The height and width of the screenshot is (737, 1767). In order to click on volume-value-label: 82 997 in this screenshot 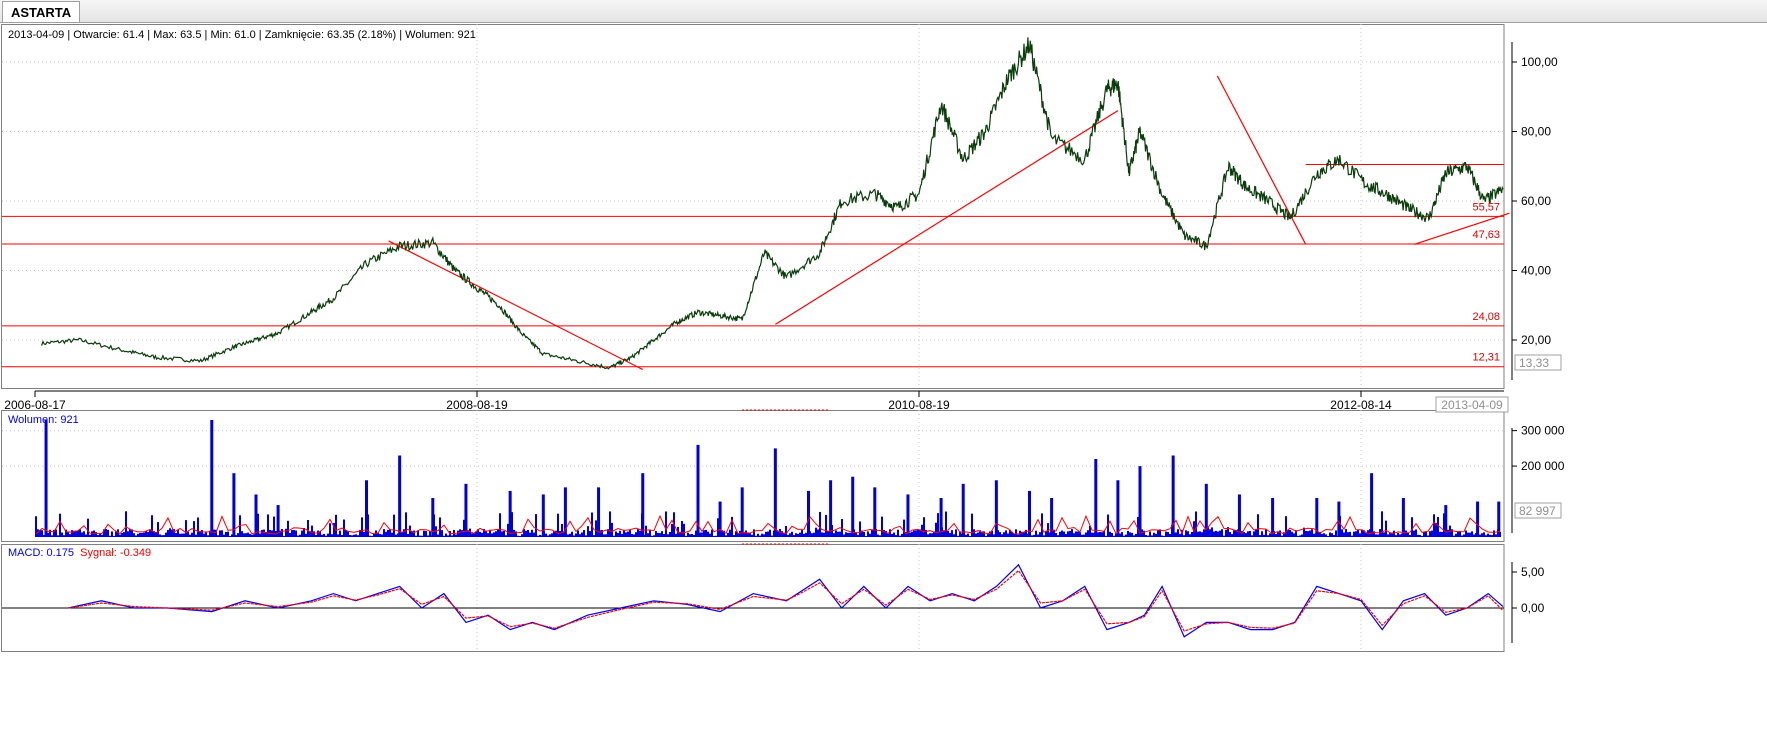, I will do `click(1537, 511)`.